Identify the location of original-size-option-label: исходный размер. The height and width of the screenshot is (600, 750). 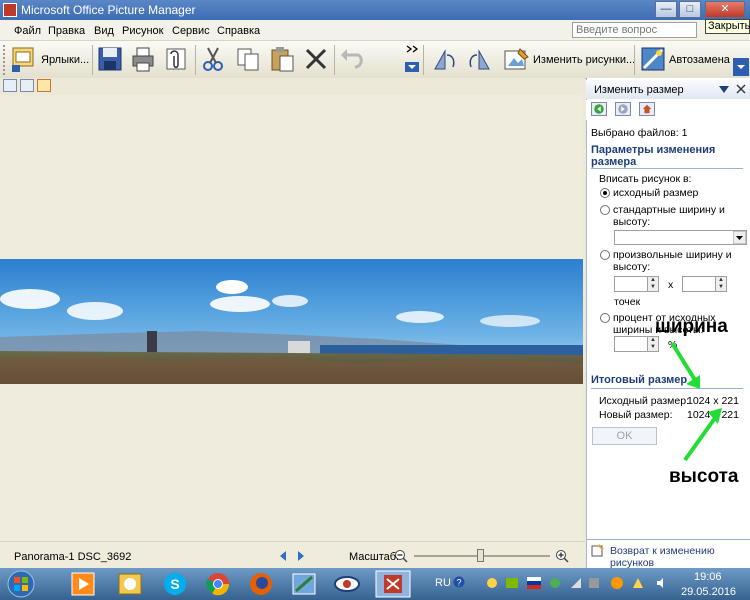
(656, 193).